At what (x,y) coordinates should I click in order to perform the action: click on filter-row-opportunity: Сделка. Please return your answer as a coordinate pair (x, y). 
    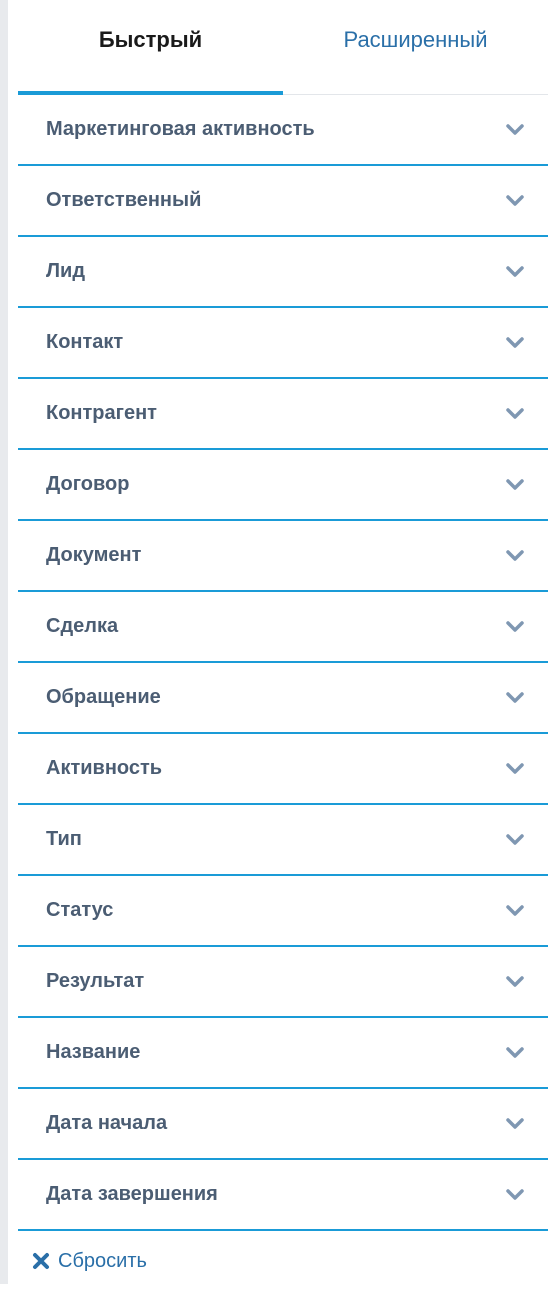
    Looking at the image, I should click on (283, 627).